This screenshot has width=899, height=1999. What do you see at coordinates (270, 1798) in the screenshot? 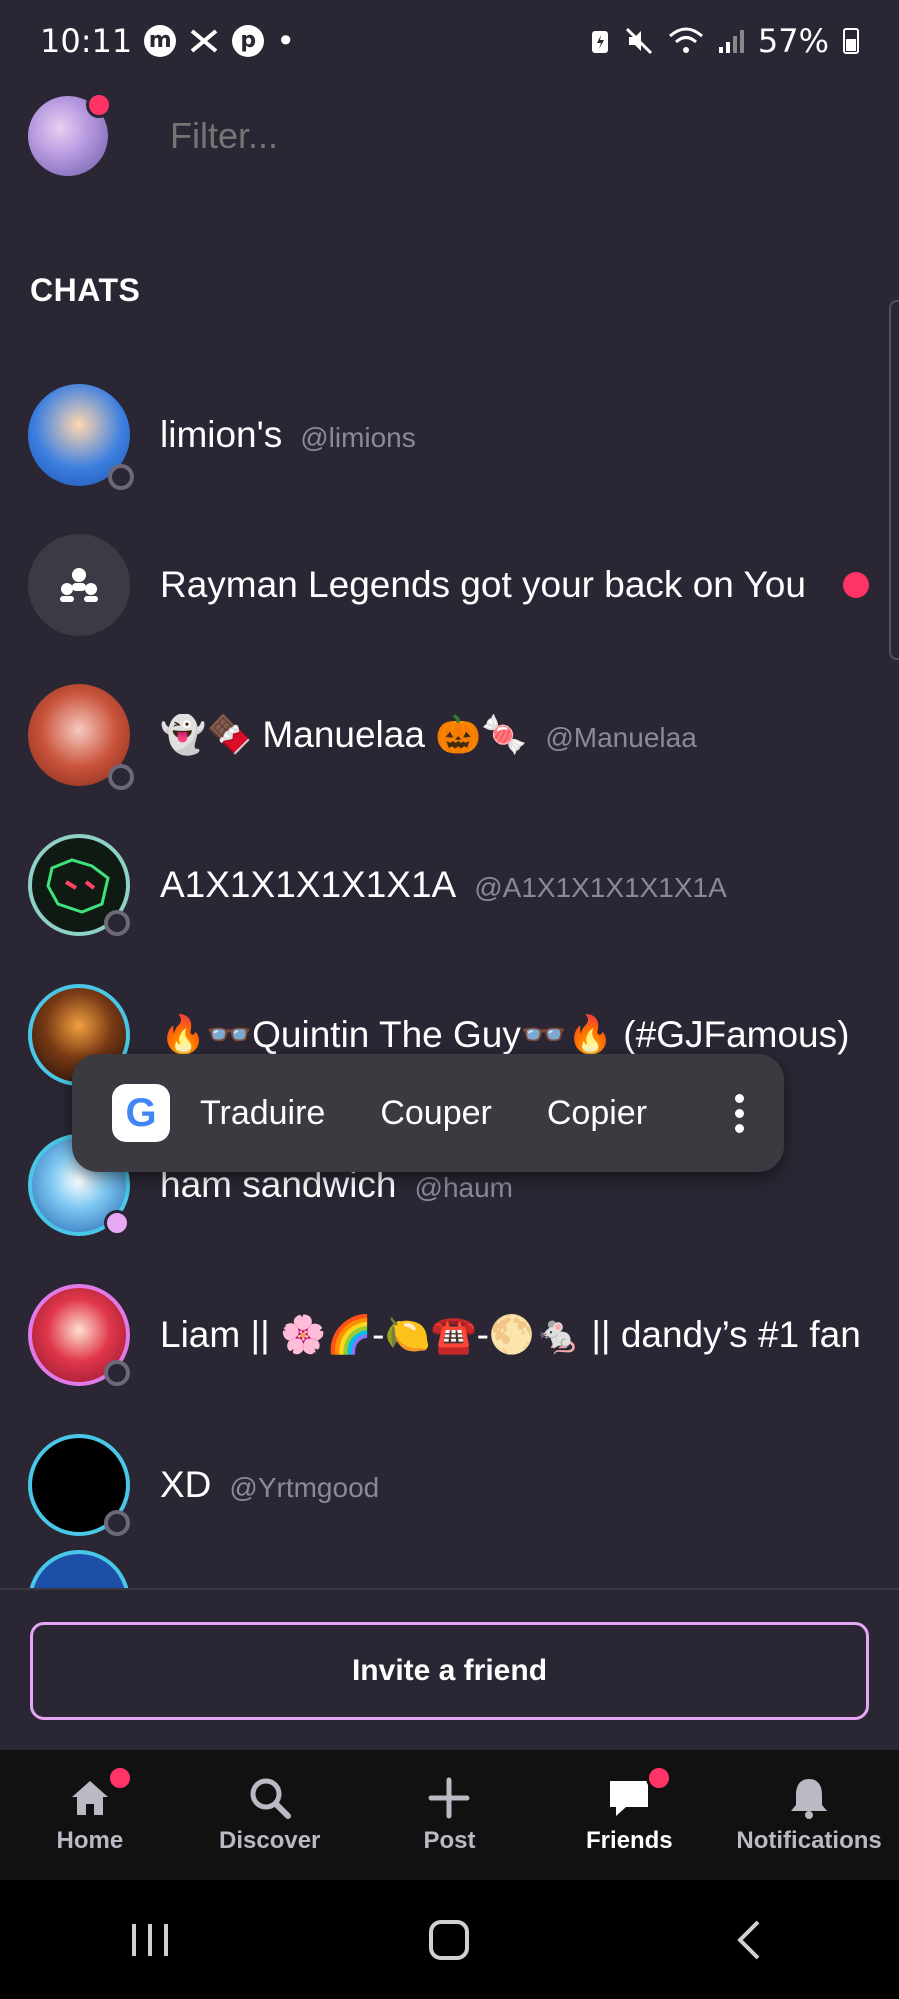
I see `search-icon` at bounding box center [270, 1798].